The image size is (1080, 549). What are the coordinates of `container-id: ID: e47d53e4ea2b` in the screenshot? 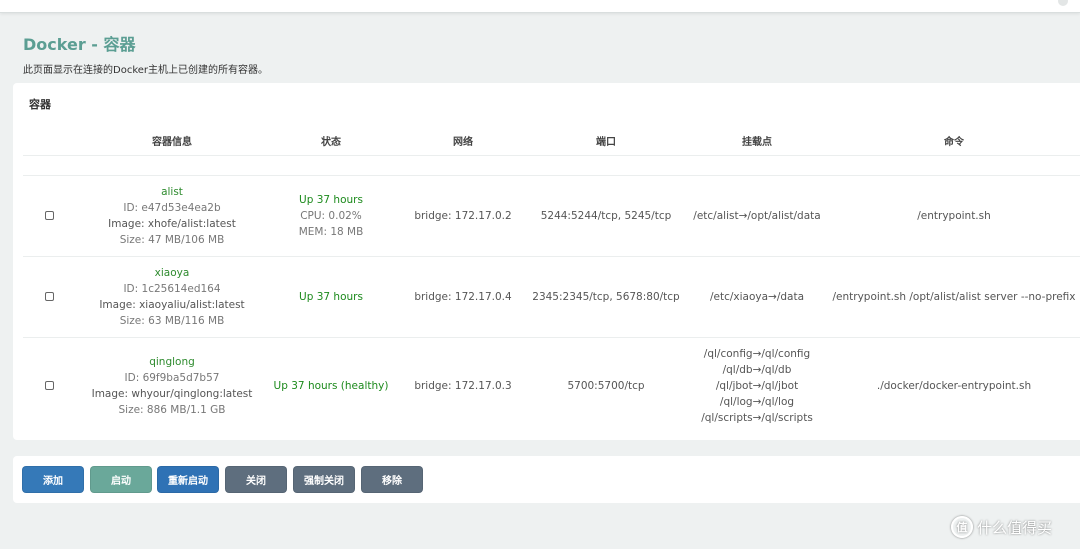 It's located at (172, 208).